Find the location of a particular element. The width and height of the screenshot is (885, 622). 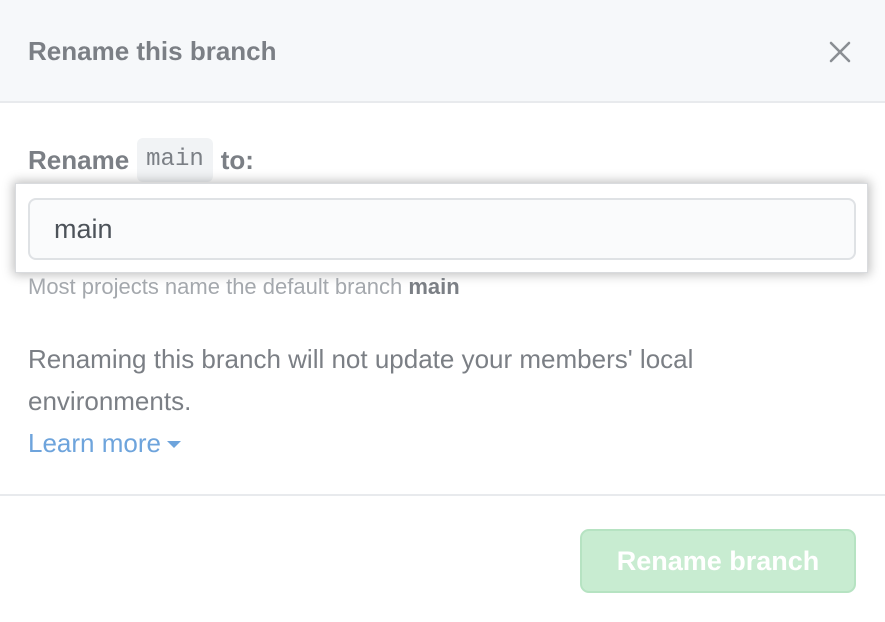

footer-divider is located at coordinates (442, 495).